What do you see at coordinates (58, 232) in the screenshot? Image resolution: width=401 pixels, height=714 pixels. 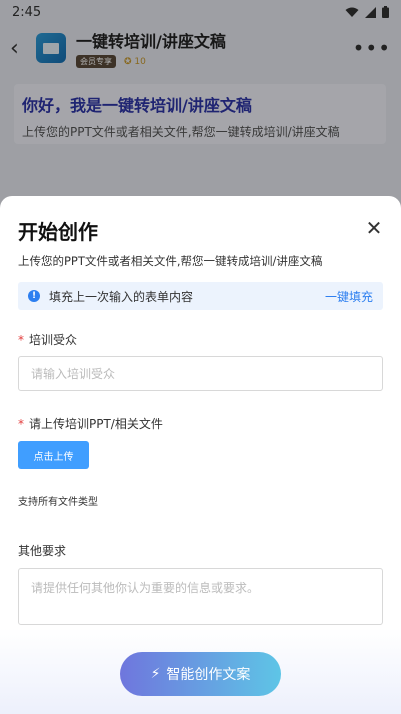 I see `sheet-title: 开始创作` at bounding box center [58, 232].